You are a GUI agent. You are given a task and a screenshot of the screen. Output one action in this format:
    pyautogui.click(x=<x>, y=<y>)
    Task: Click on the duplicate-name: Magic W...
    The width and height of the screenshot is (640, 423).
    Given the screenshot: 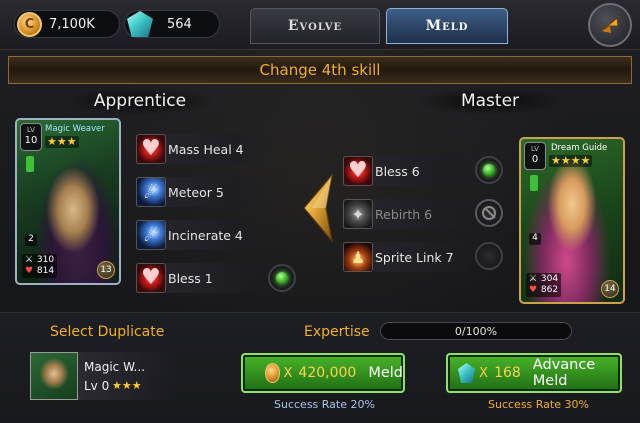 What is the action you would take?
    pyautogui.click(x=115, y=367)
    